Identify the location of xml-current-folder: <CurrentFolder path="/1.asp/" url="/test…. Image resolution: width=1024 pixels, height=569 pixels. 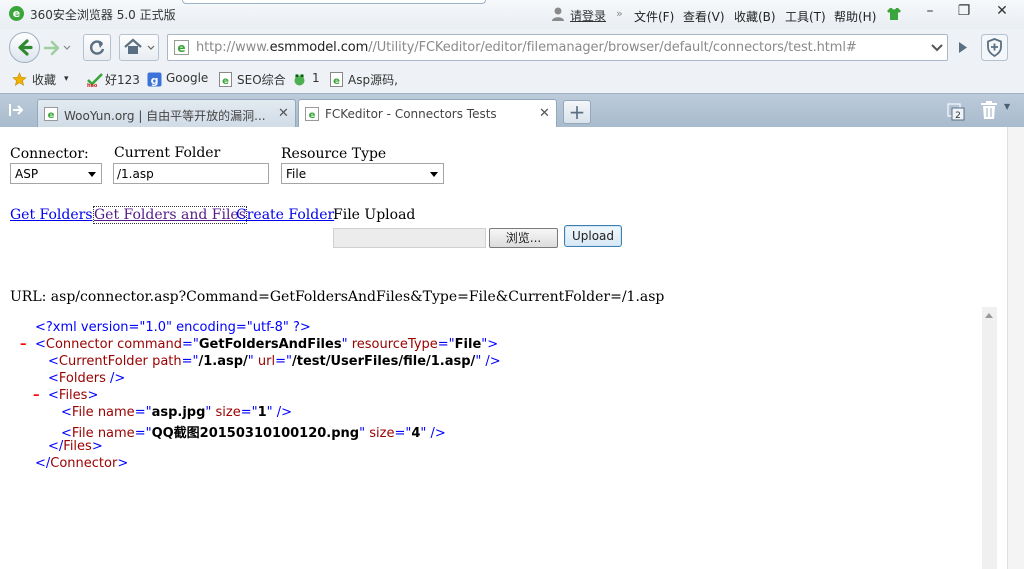
(274, 361).